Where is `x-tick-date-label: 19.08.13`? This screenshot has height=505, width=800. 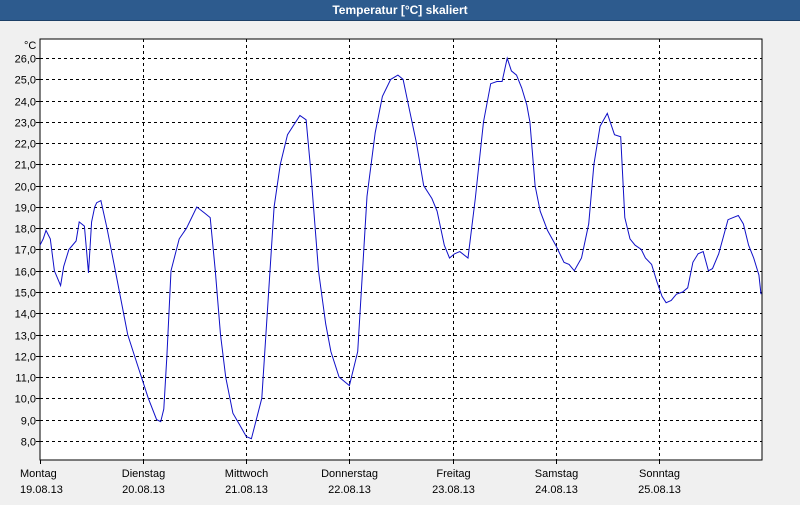 x-tick-date-label: 19.08.13 is located at coordinates (41, 490).